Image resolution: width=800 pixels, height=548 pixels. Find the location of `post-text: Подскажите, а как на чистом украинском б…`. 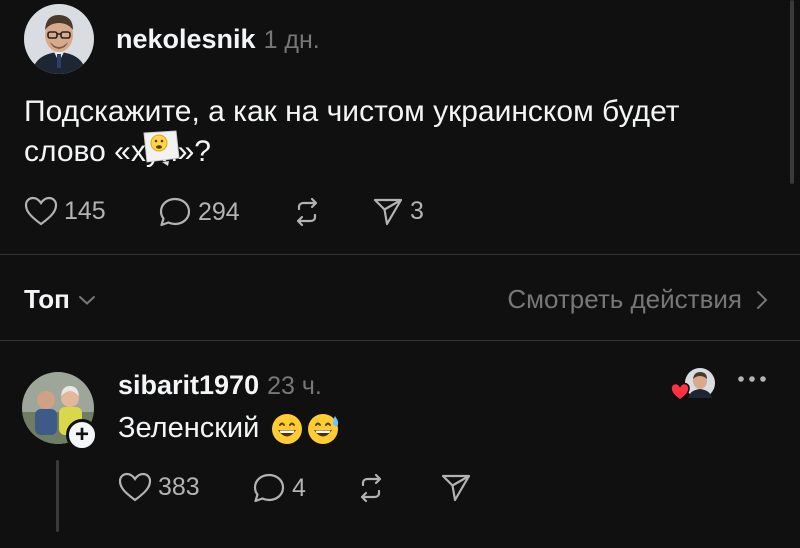

post-text: Подскажите, а как на чистом украинском б… is located at coordinates (384, 132).